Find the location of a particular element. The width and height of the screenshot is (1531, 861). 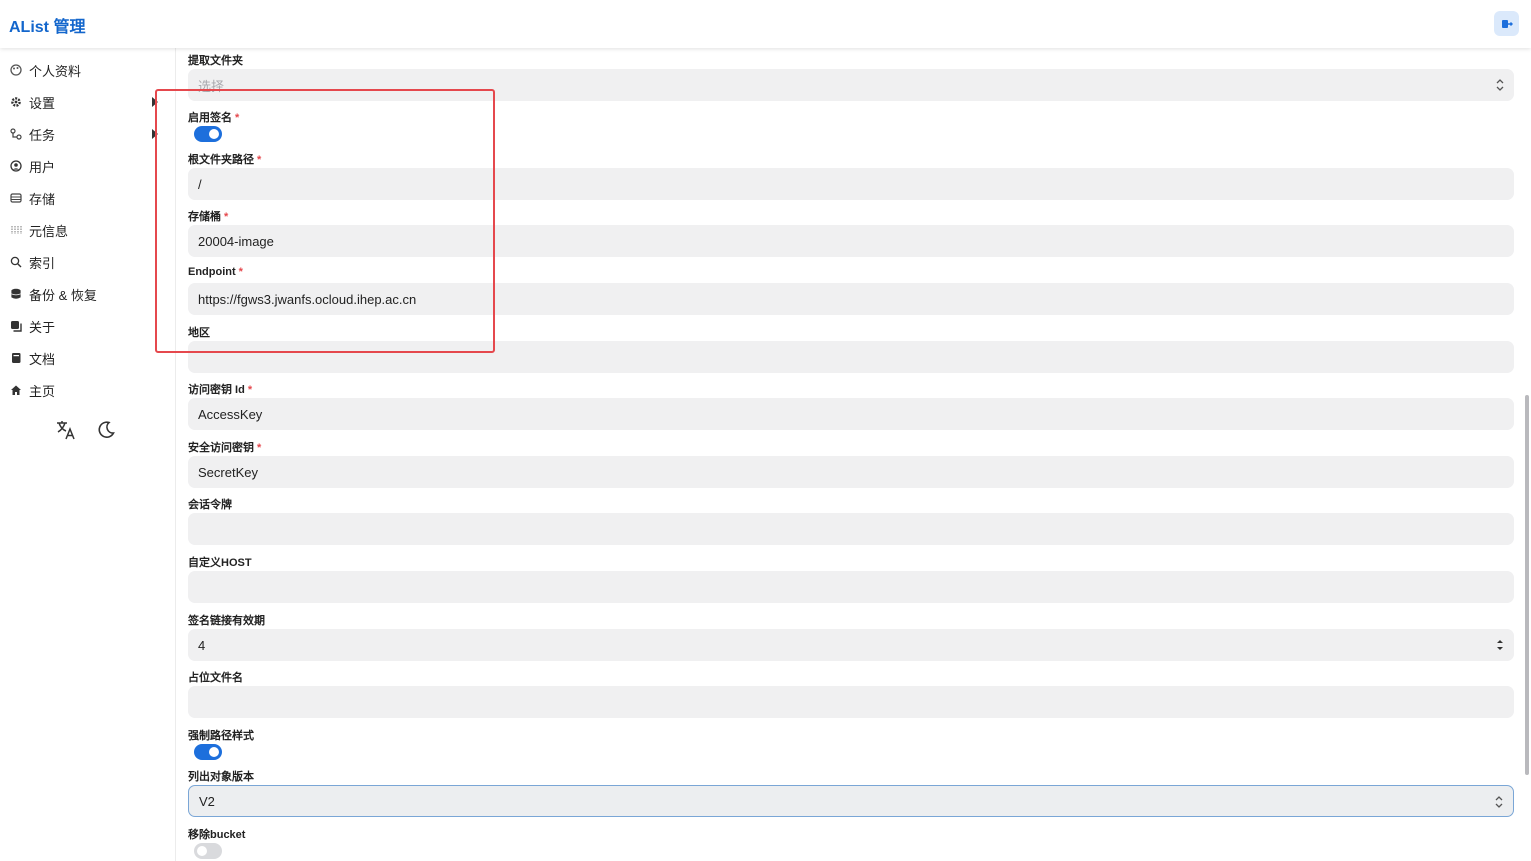

sidebar-item-label: 关于 is located at coordinates (42, 327).